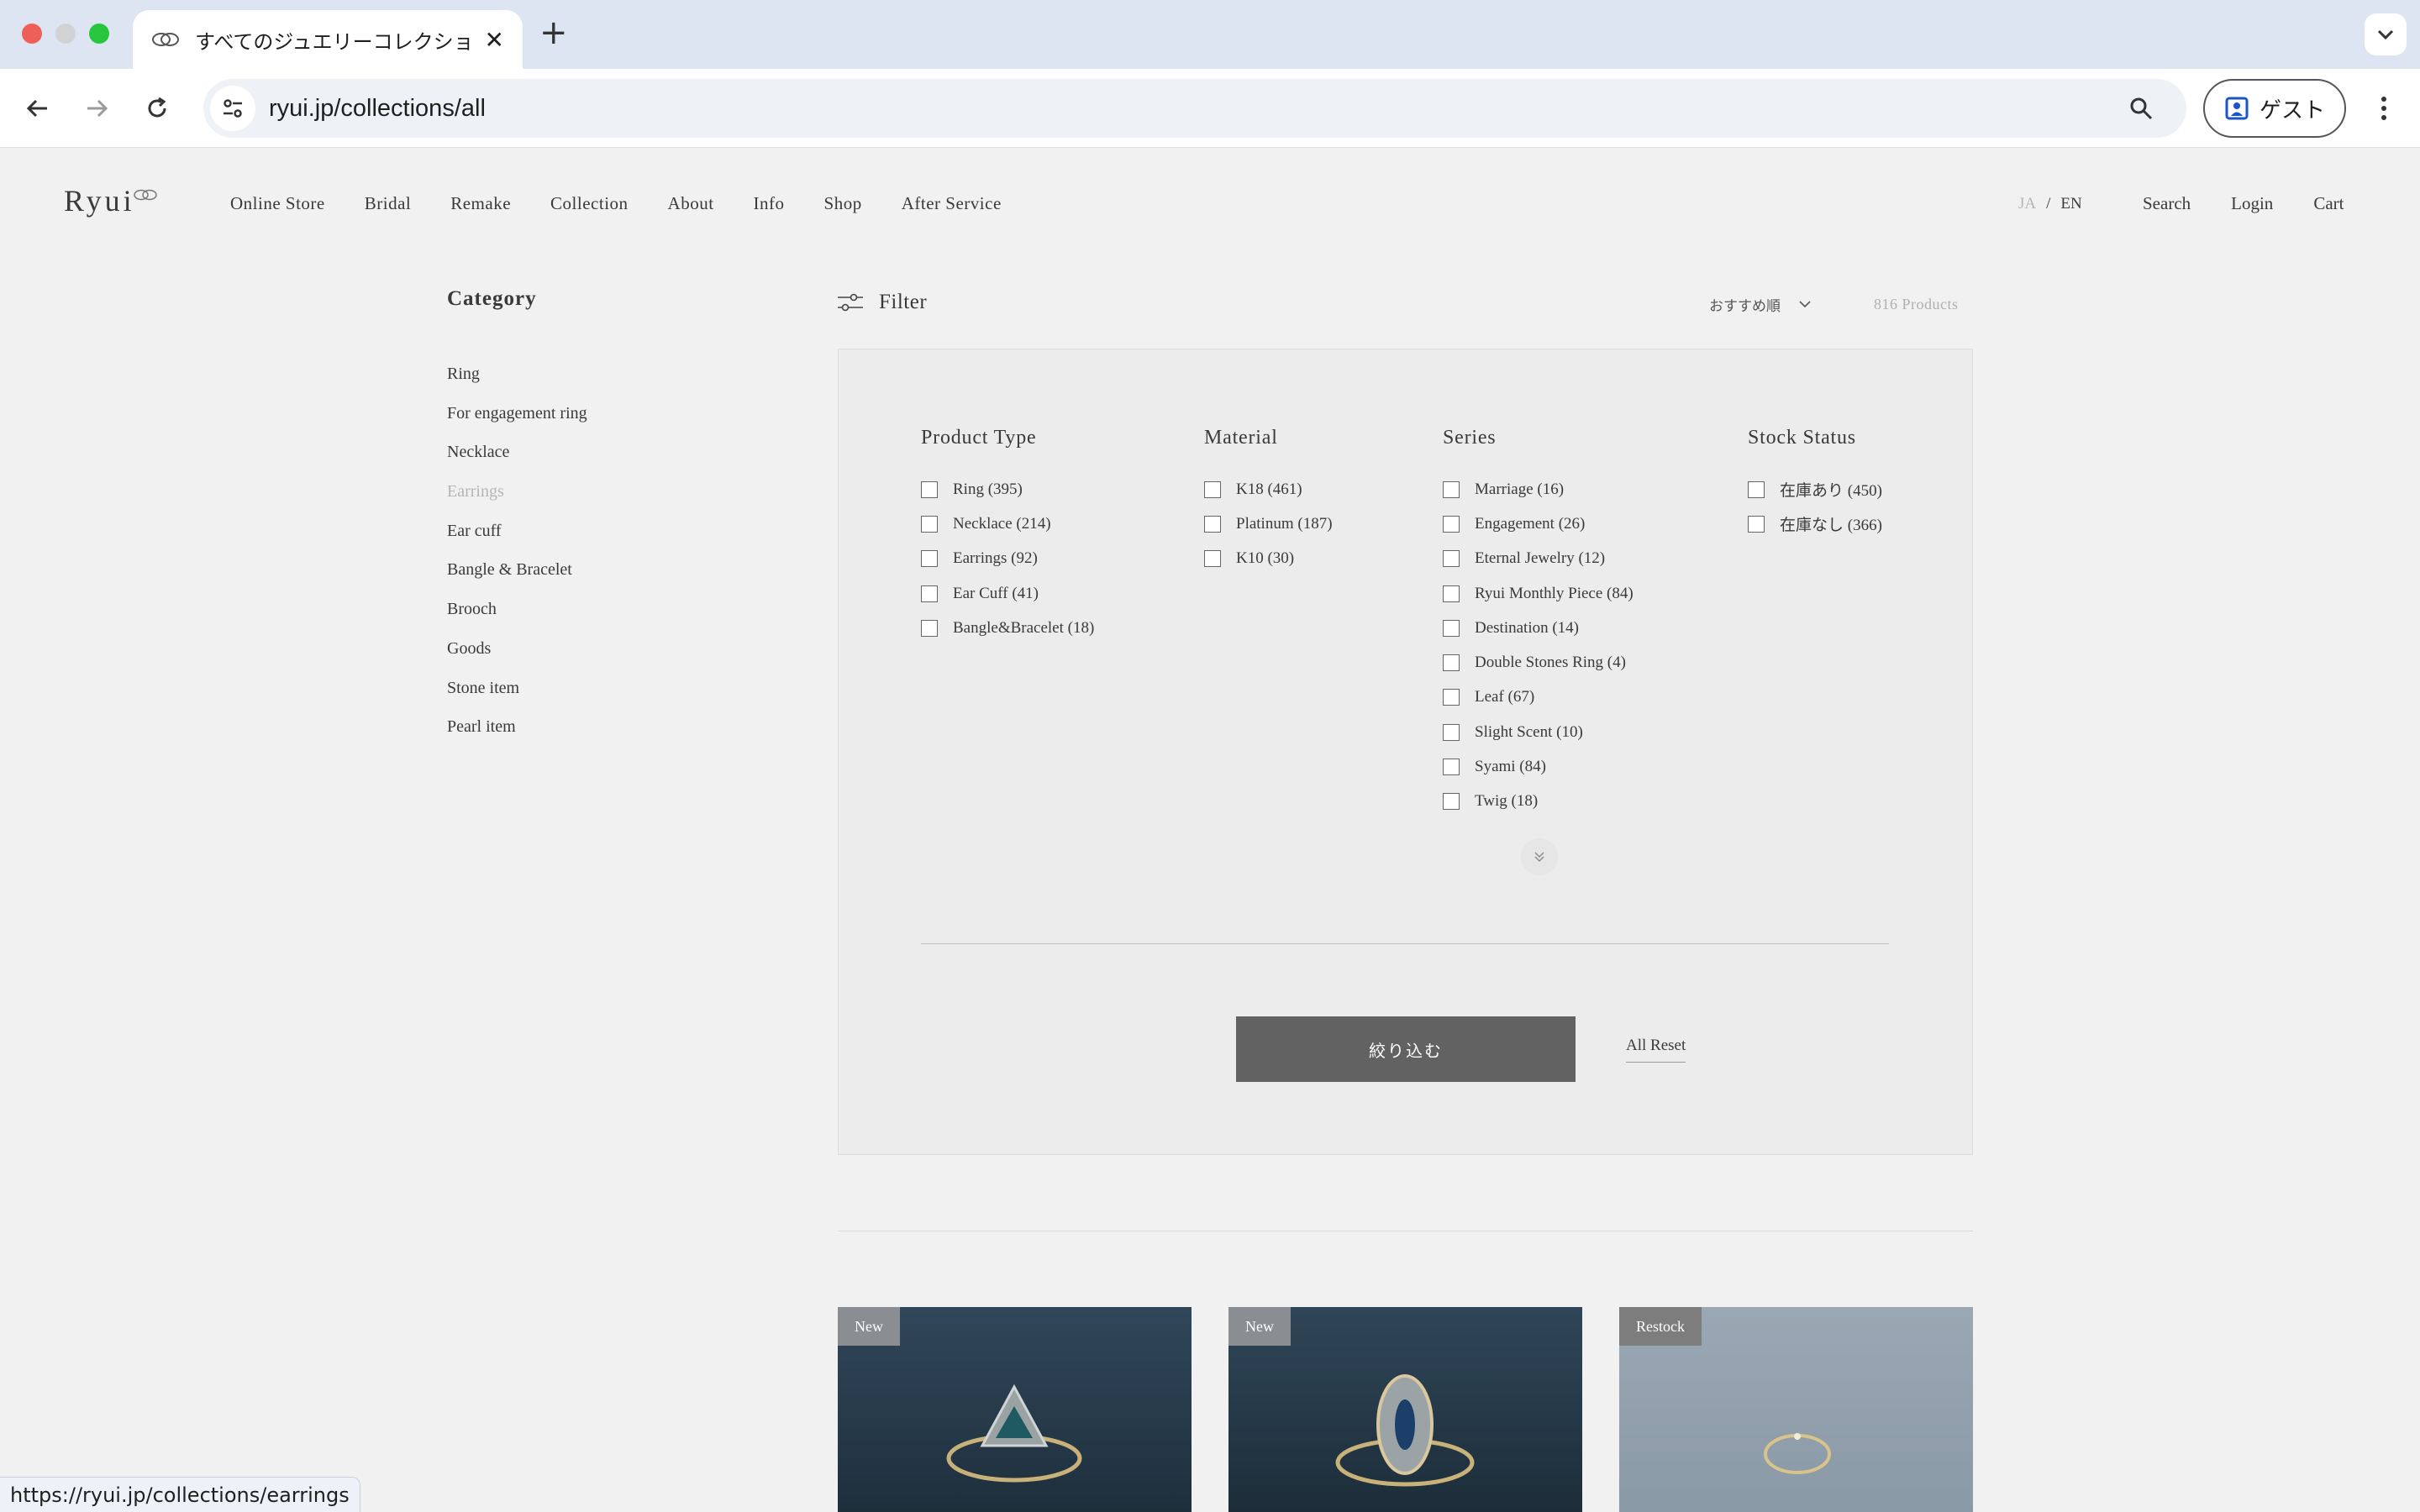  What do you see at coordinates (99, 34) in the screenshot?
I see `window-maximize-button` at bounding box center [99, 34].